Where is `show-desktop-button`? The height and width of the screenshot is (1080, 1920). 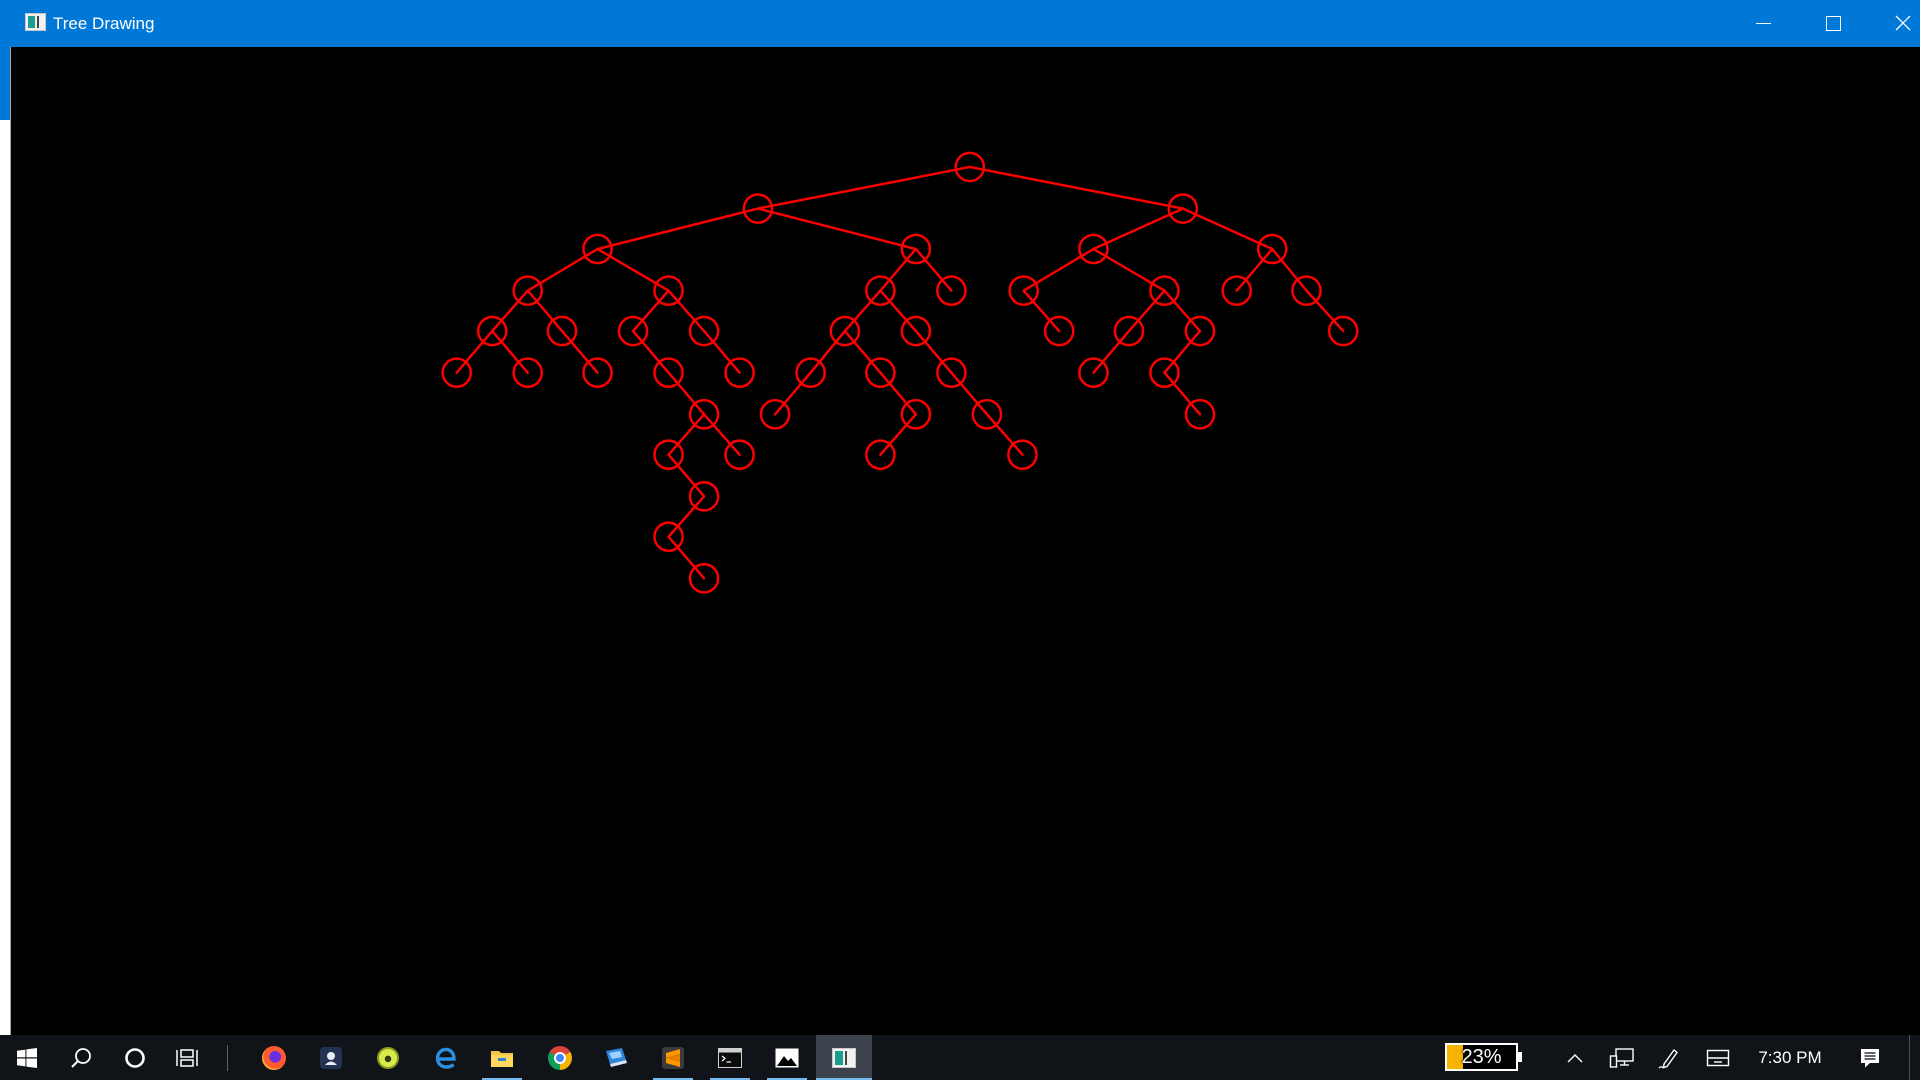
show-desktop-button is located at coordinates (1914, 1057).